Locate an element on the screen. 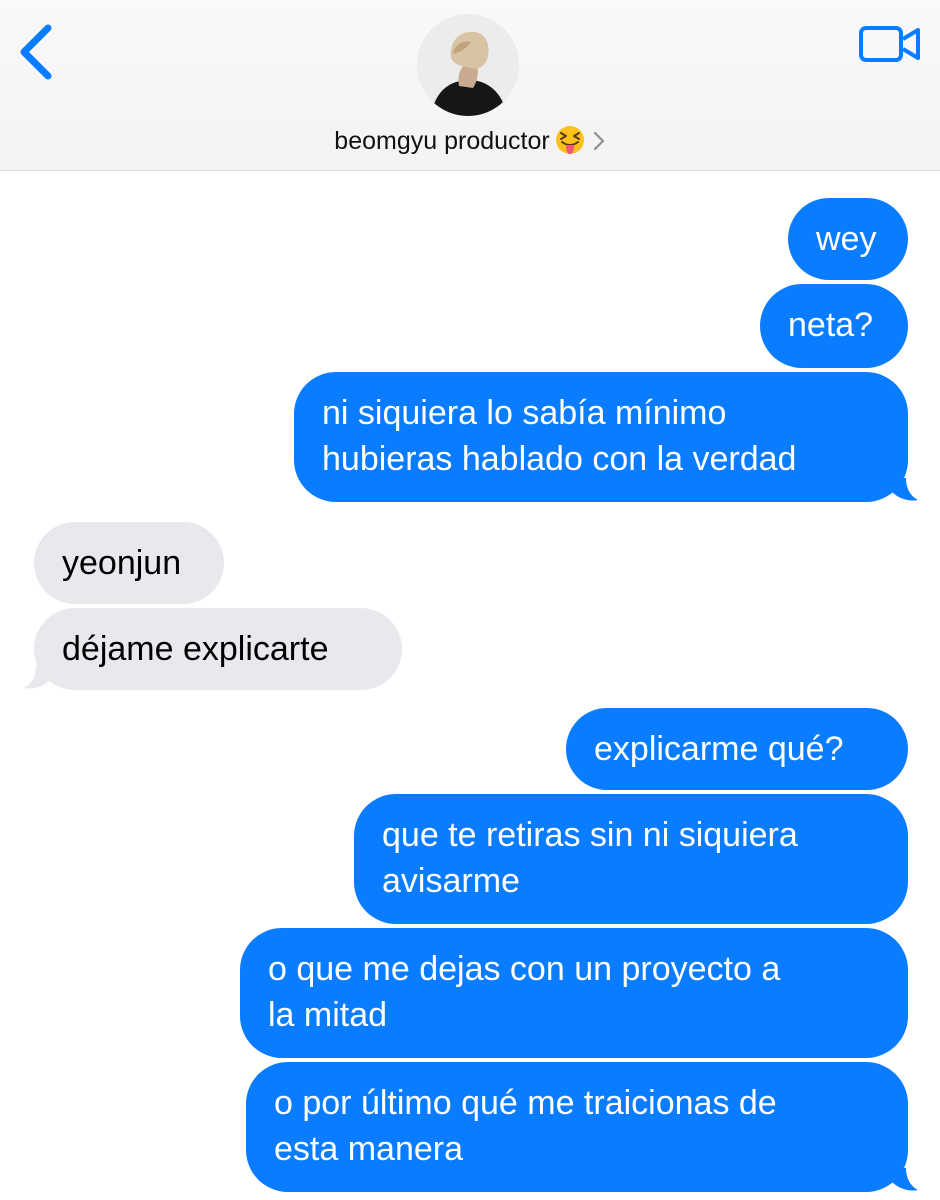  message-line: yeonjun is located at coordinates (122, 563).